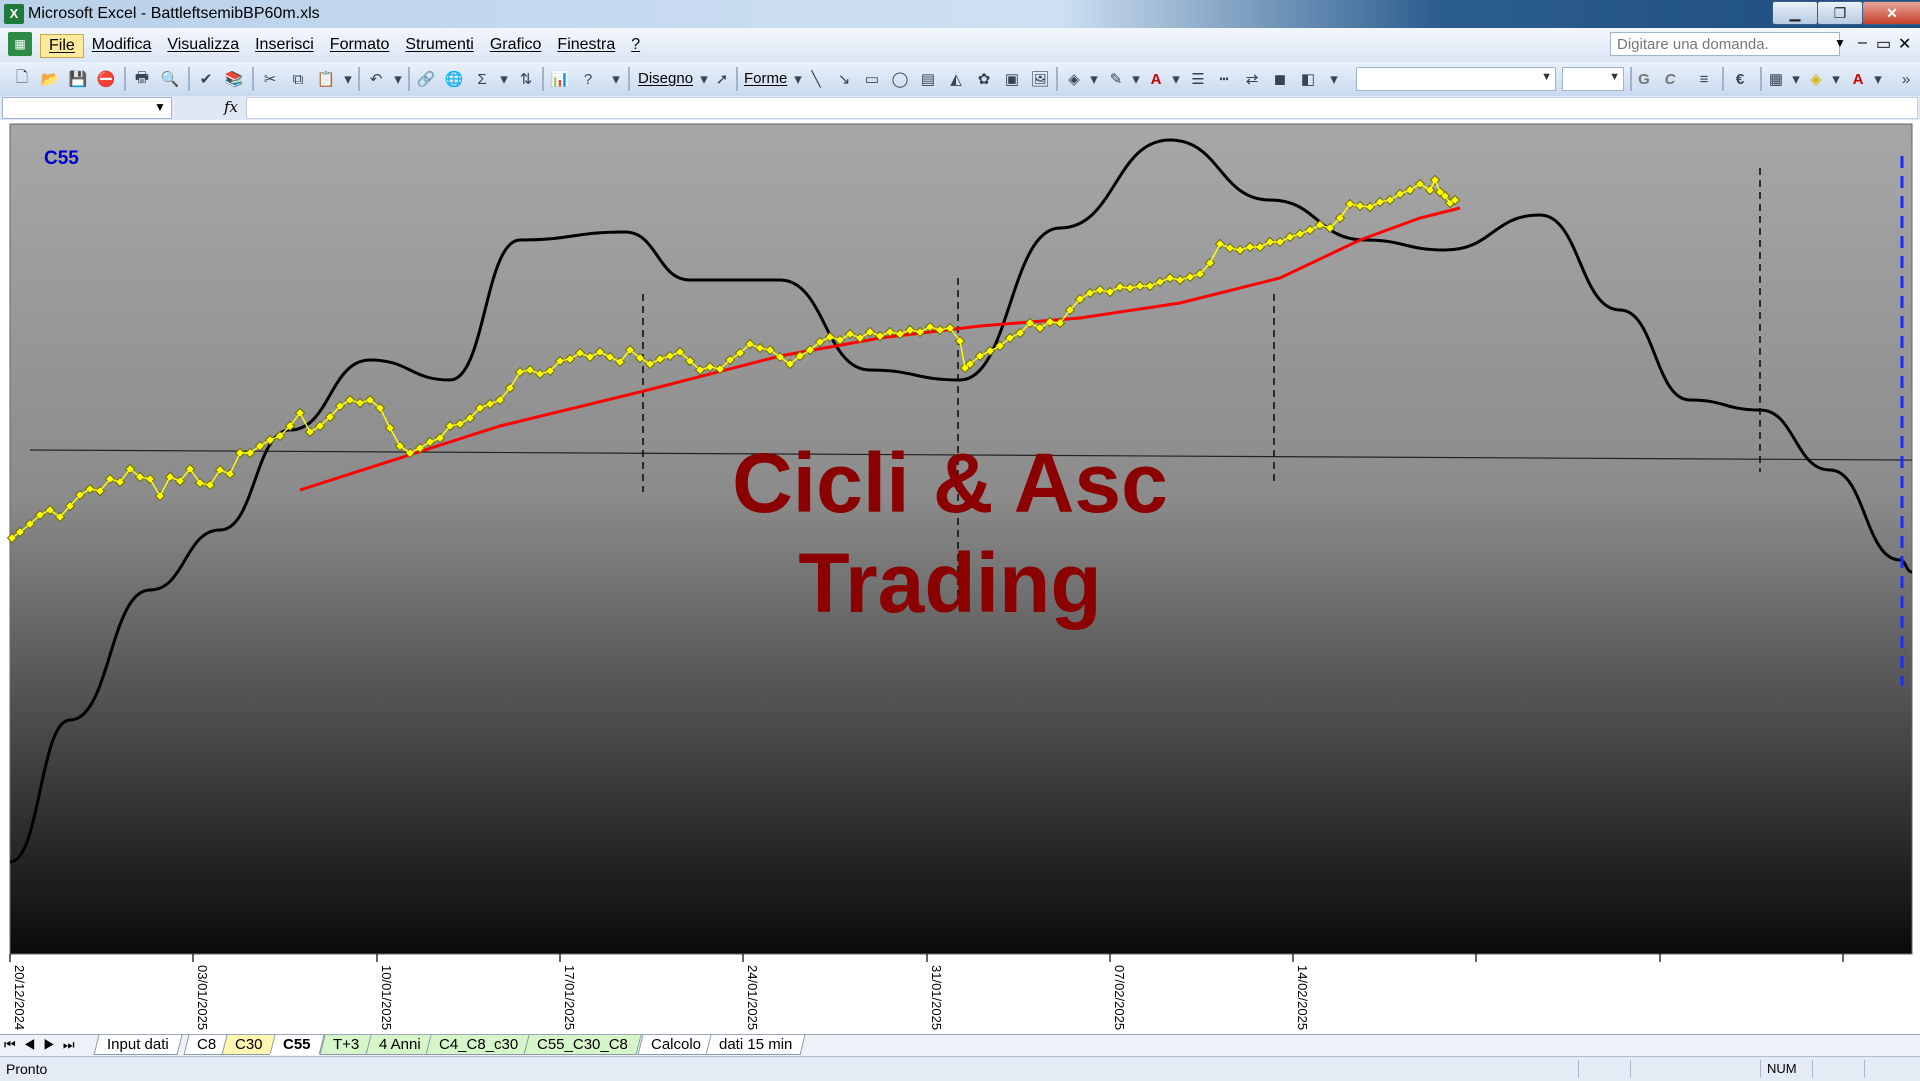 The height and width of the screenshot is (1081, 1920). What do you see at coordinates (1878, 79) in the screenshot?
I see `text-color-dropdown-icon: ▾` at bounding box center [1878, 79].